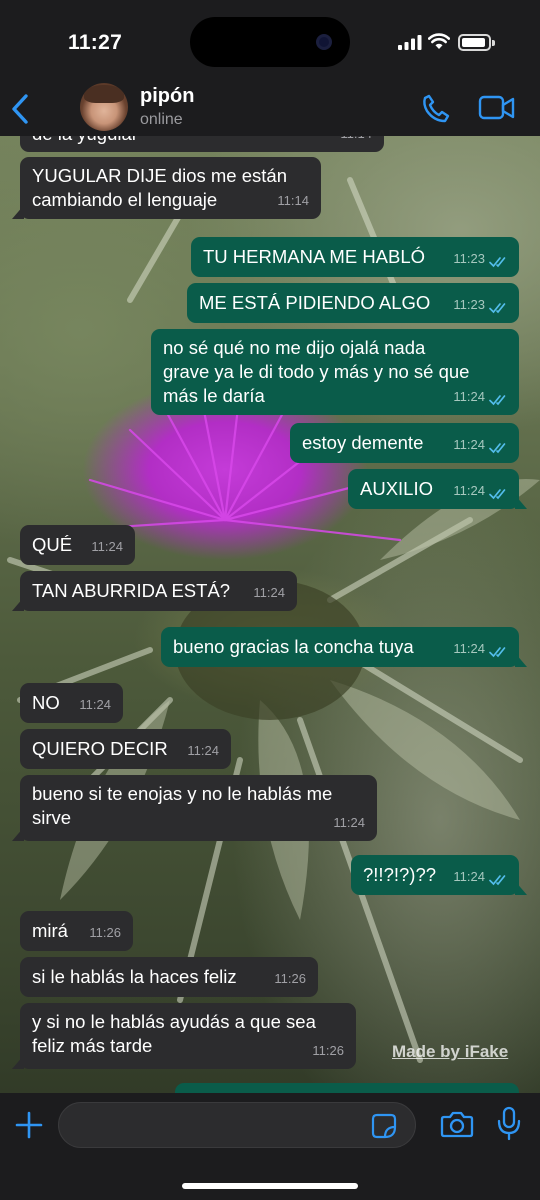 The image size is (540, 1200). What do you see at coordinates (131, 590) in the screenshot?
I see `message-line: TAN ABURRIDA ESTÁ?` at bounding box center [131, 590].